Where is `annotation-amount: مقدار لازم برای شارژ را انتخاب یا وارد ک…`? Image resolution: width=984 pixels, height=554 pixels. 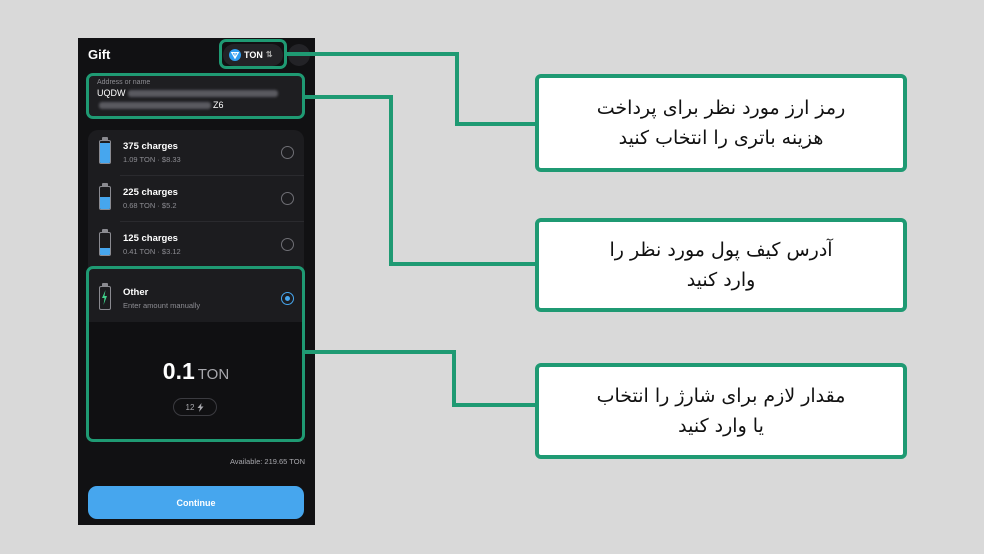 annotation-amount: مقدار لازم برای شارژ را انتخاب یا وارد ک… is located at coordinates (721, 411).